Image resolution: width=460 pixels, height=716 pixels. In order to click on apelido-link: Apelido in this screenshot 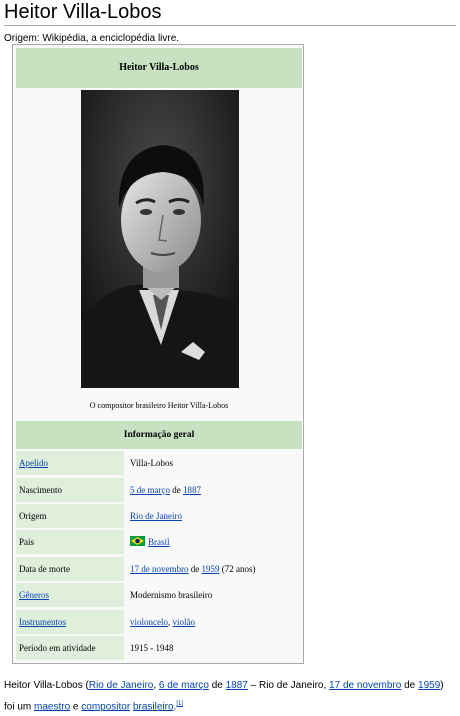, I will do `click(33, 463)`.